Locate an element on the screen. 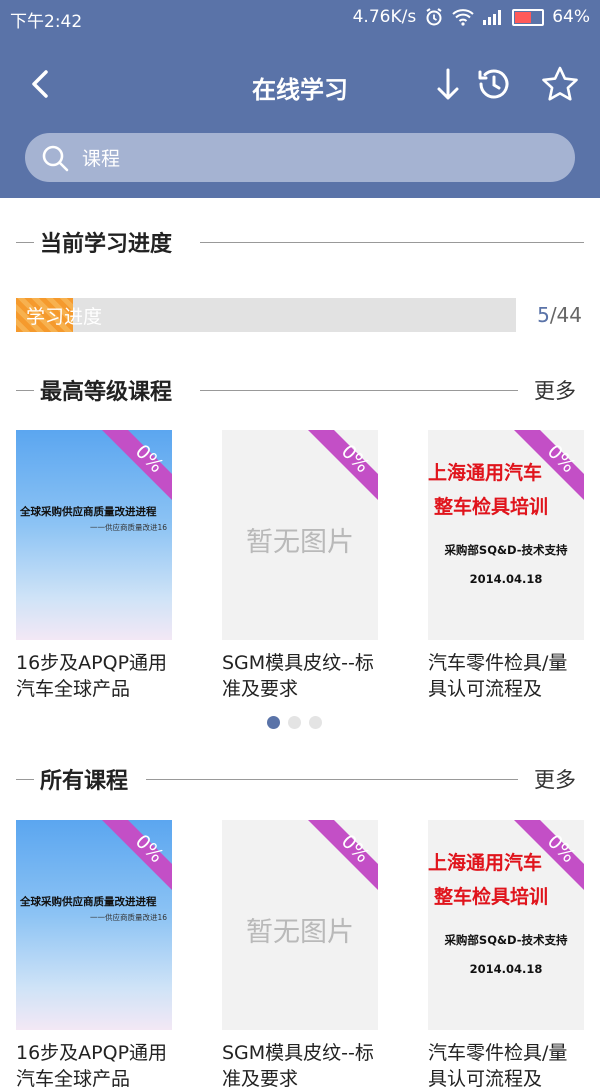 The width and height of the screenshot is (600, 1092). alarm-icon is located at coordinates (434, 17).